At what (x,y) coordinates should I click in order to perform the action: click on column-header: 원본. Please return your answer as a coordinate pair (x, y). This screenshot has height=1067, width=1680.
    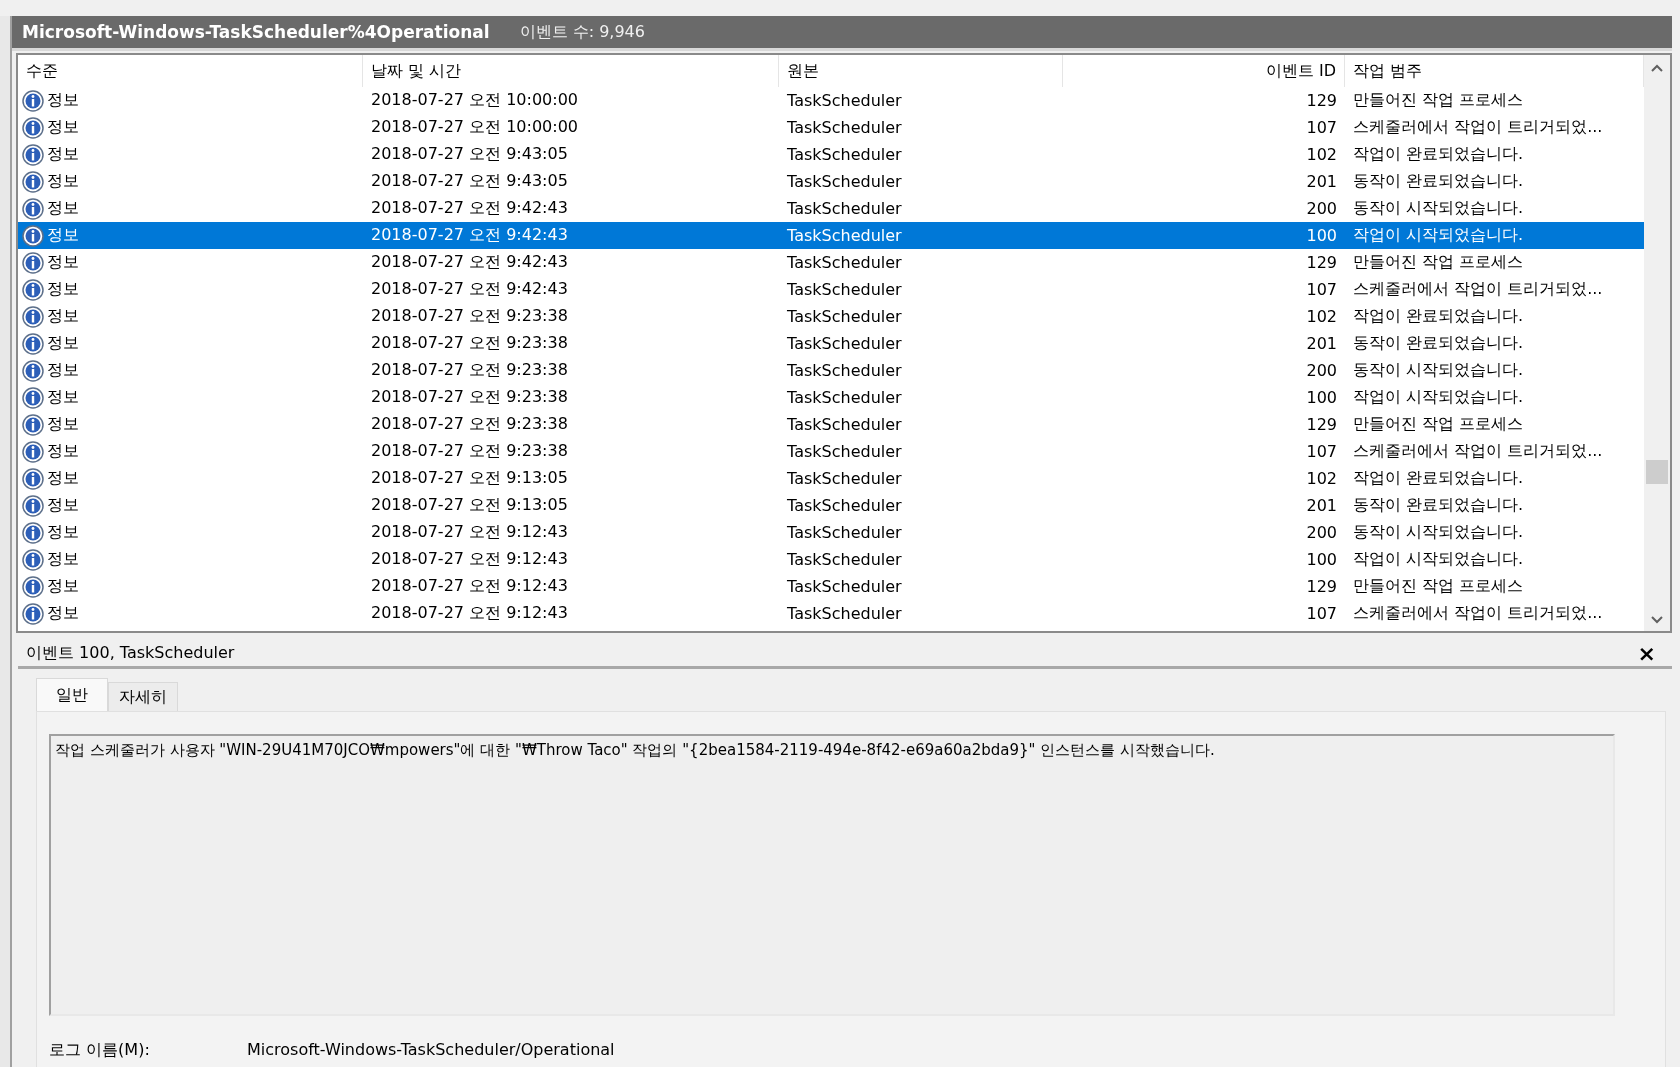
    Looking at the image, I should click on (921, 71).